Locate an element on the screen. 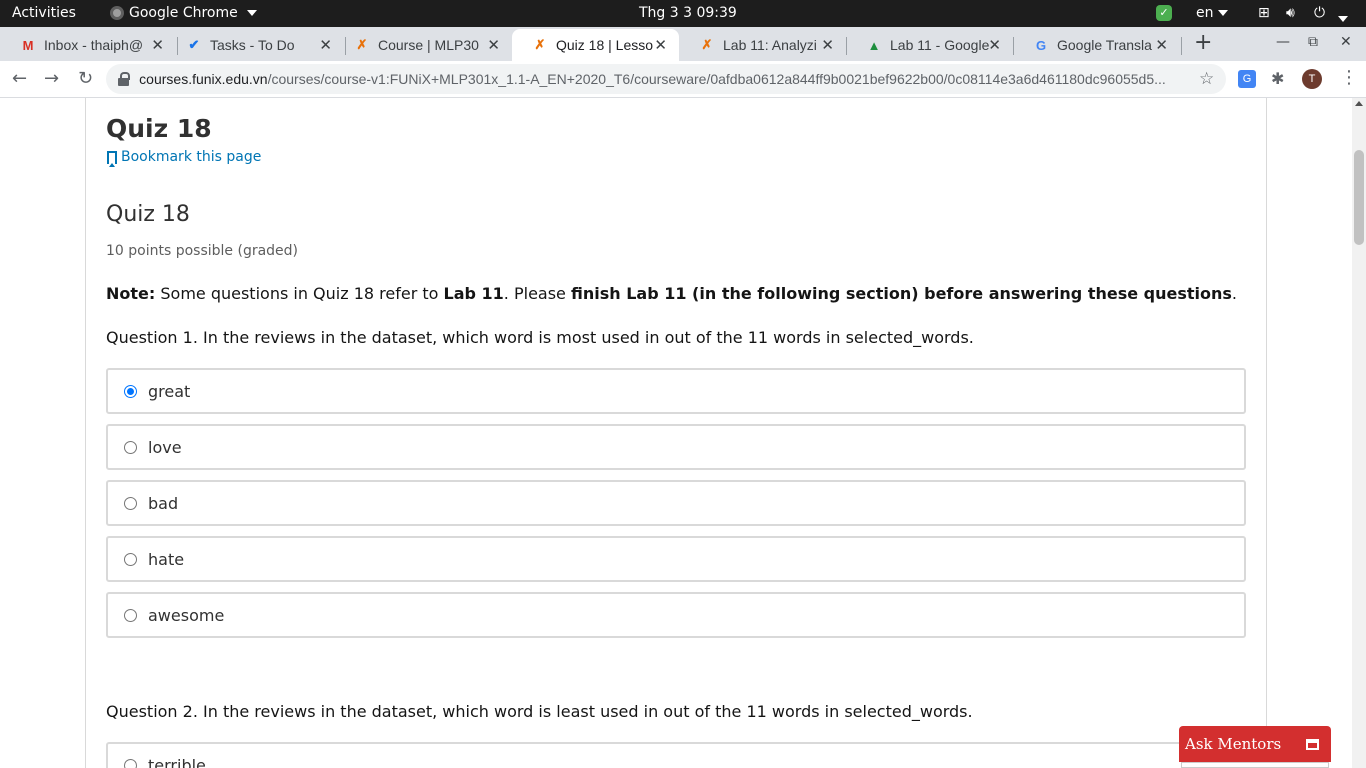  tab-course: ✗ Course | MLP30 ✕ is located at coordinates (423, 45).